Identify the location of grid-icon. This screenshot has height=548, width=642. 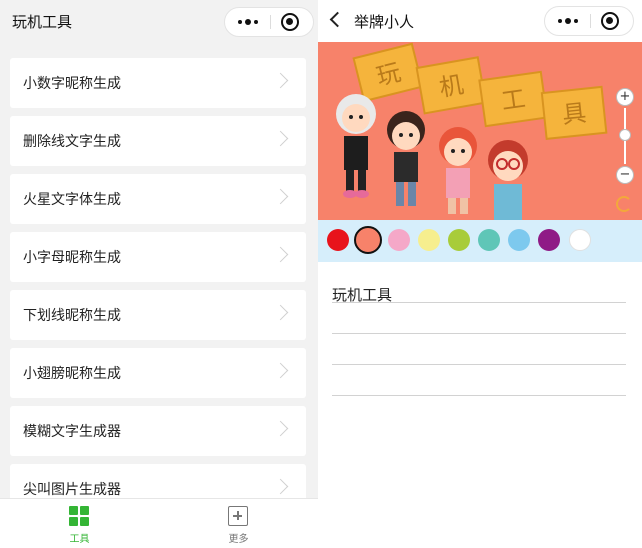
(79, 516).